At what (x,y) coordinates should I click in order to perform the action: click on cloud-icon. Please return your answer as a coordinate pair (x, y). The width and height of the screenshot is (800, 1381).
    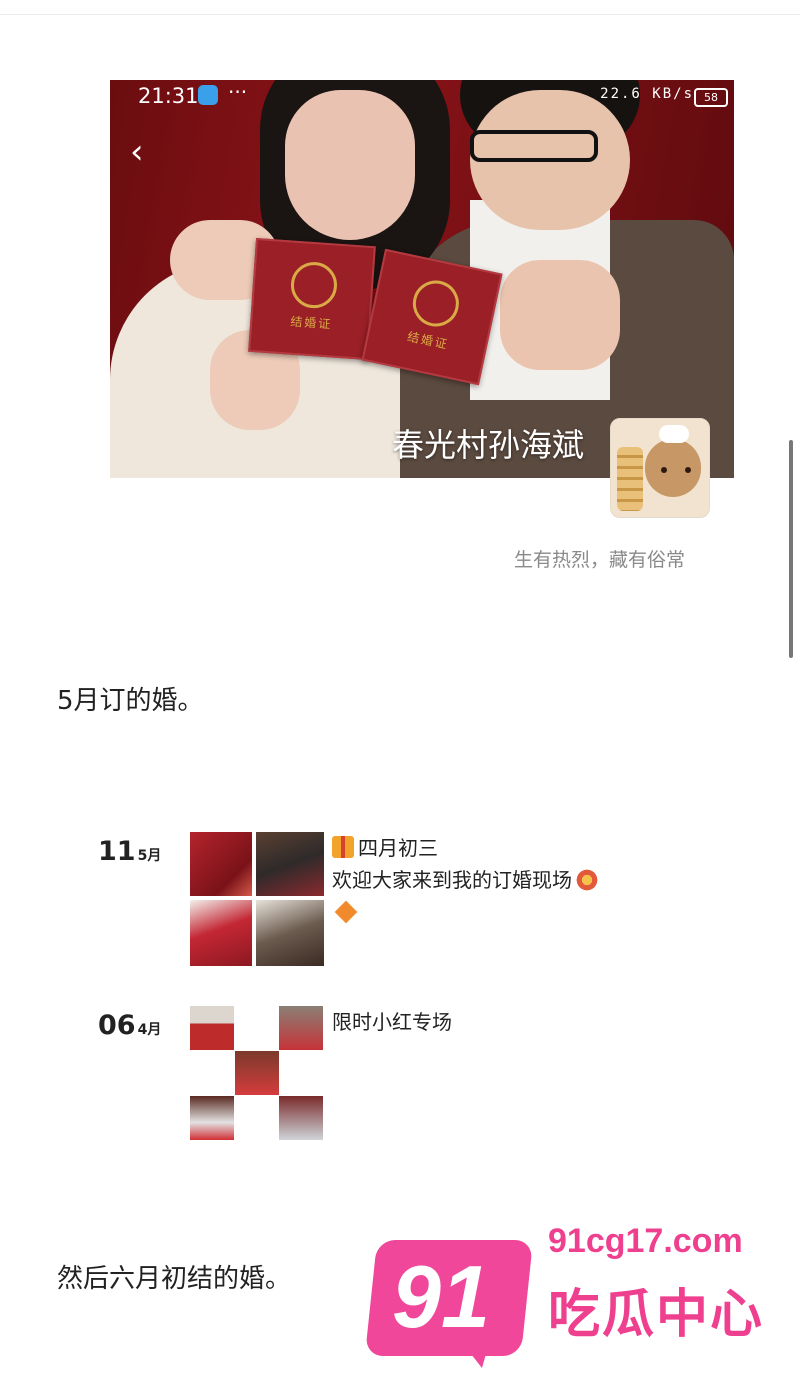
    Looking at the image, I should click on (208, 95).